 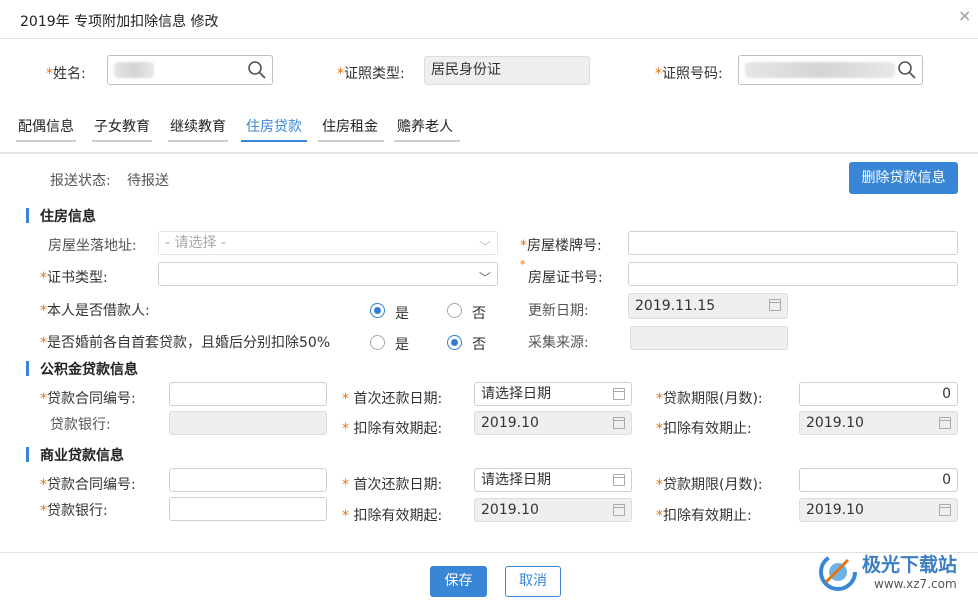 I want to click on com-contract-input, so click(x=248, y=480).